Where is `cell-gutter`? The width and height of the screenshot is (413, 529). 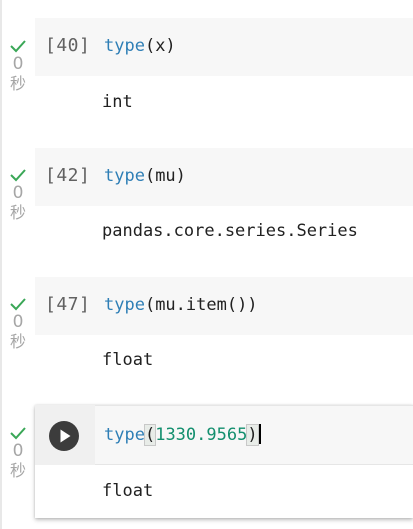
cell-gutter is located at coordinates (65, 435).